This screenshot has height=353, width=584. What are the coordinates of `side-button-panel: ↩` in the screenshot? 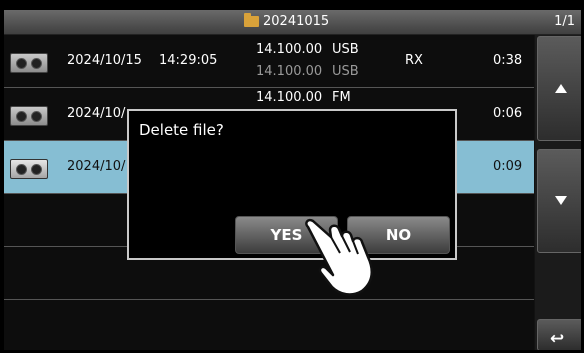 It's located at (558, 192).